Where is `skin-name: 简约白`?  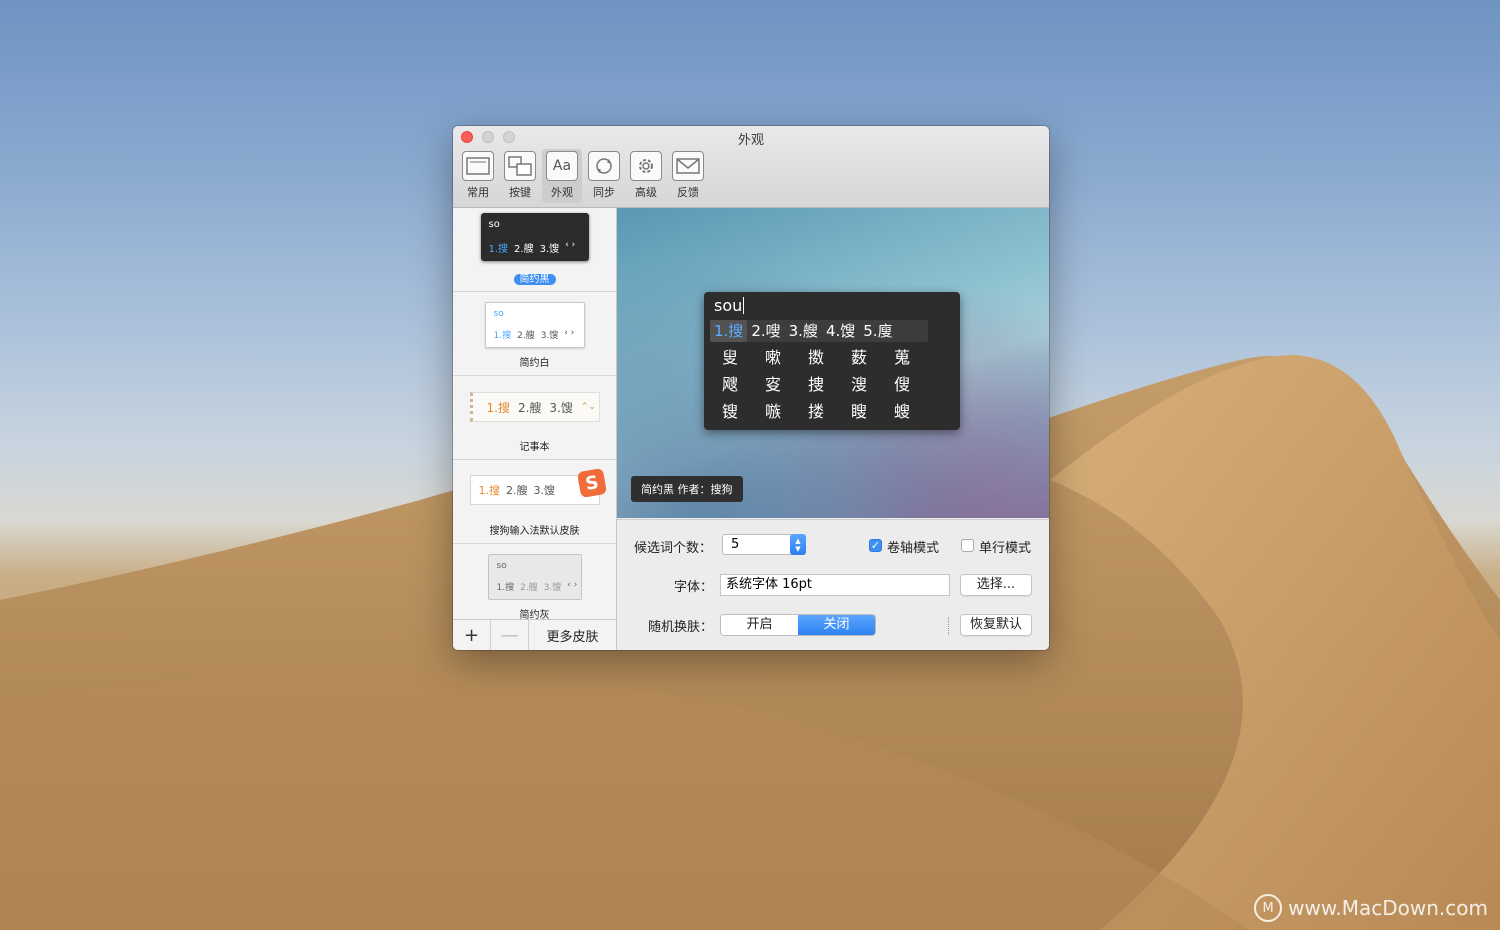
skin-name: 简约白 is located at coordinates (534, 363).